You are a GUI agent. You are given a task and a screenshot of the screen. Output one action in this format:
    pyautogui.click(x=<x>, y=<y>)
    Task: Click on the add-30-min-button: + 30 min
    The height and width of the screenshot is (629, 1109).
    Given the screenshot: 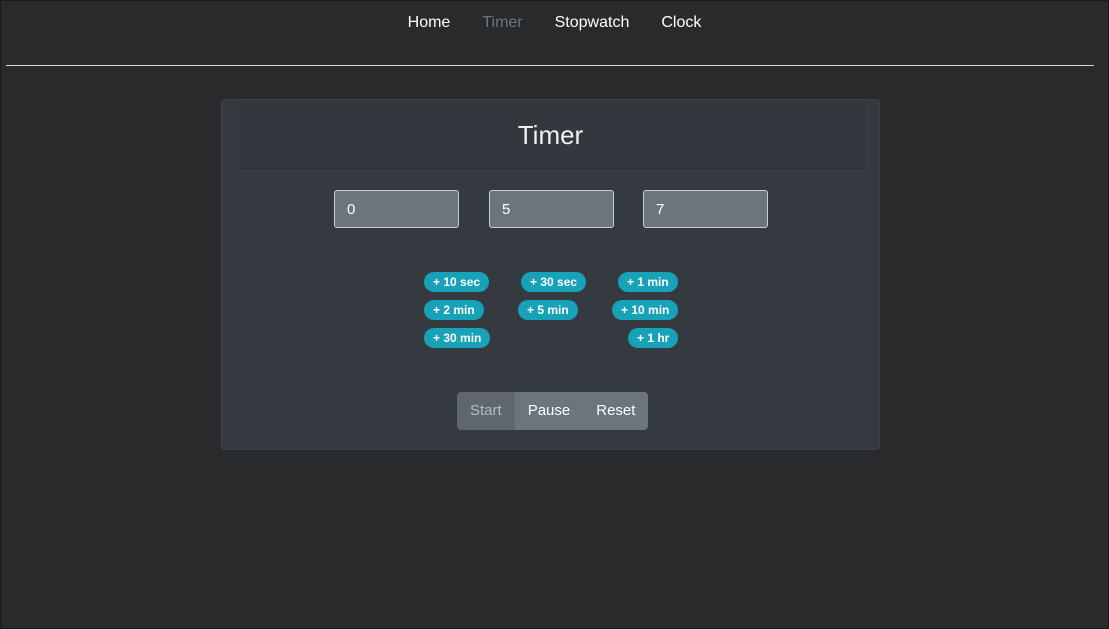 What is the action you would take?
    pyautogui.click(x=457, y=338)
    